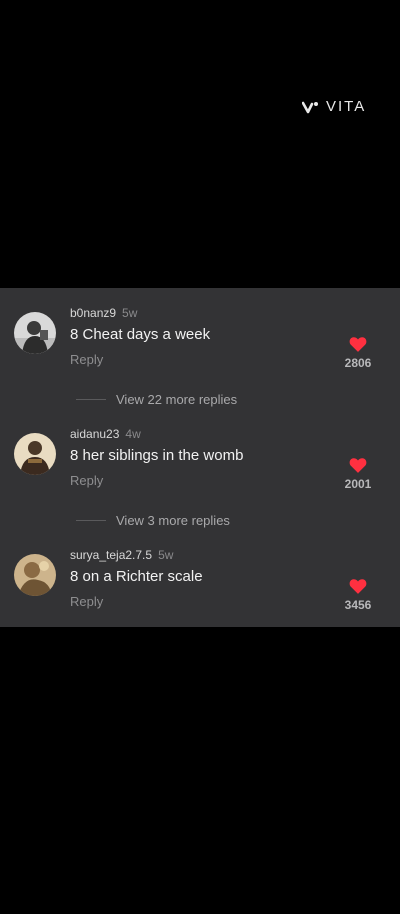  I want to click on like-count: 2806, so click(358, 363).